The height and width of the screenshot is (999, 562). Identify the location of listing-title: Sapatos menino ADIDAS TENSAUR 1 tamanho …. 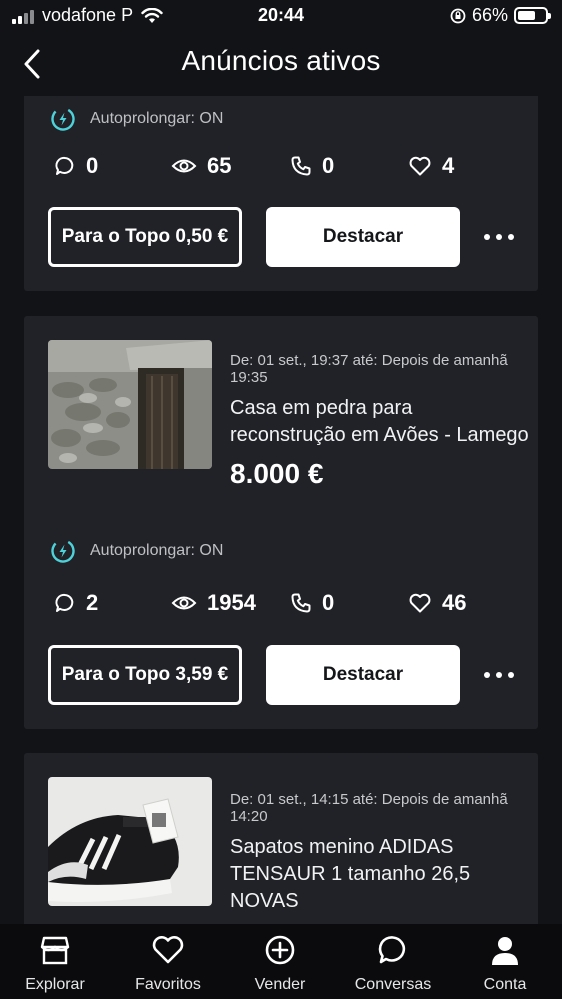
(380, 874).